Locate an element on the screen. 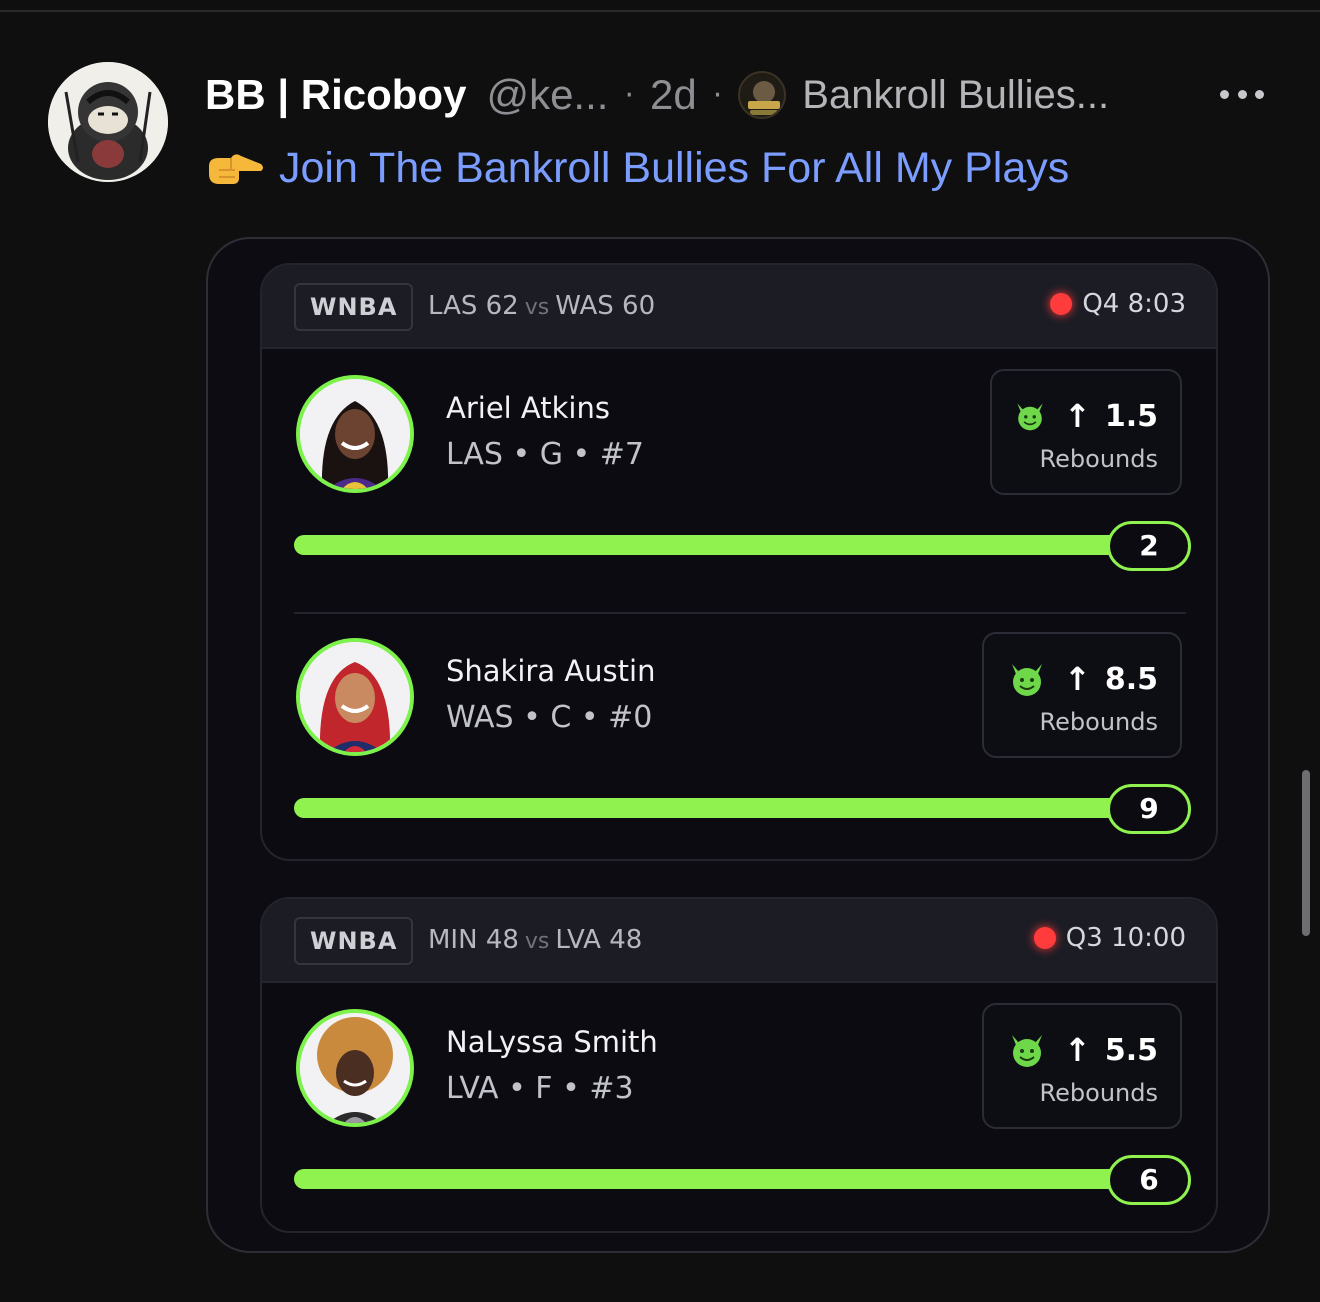  player-name: NaLyssa Smith is located at coordinates (552, 1042).